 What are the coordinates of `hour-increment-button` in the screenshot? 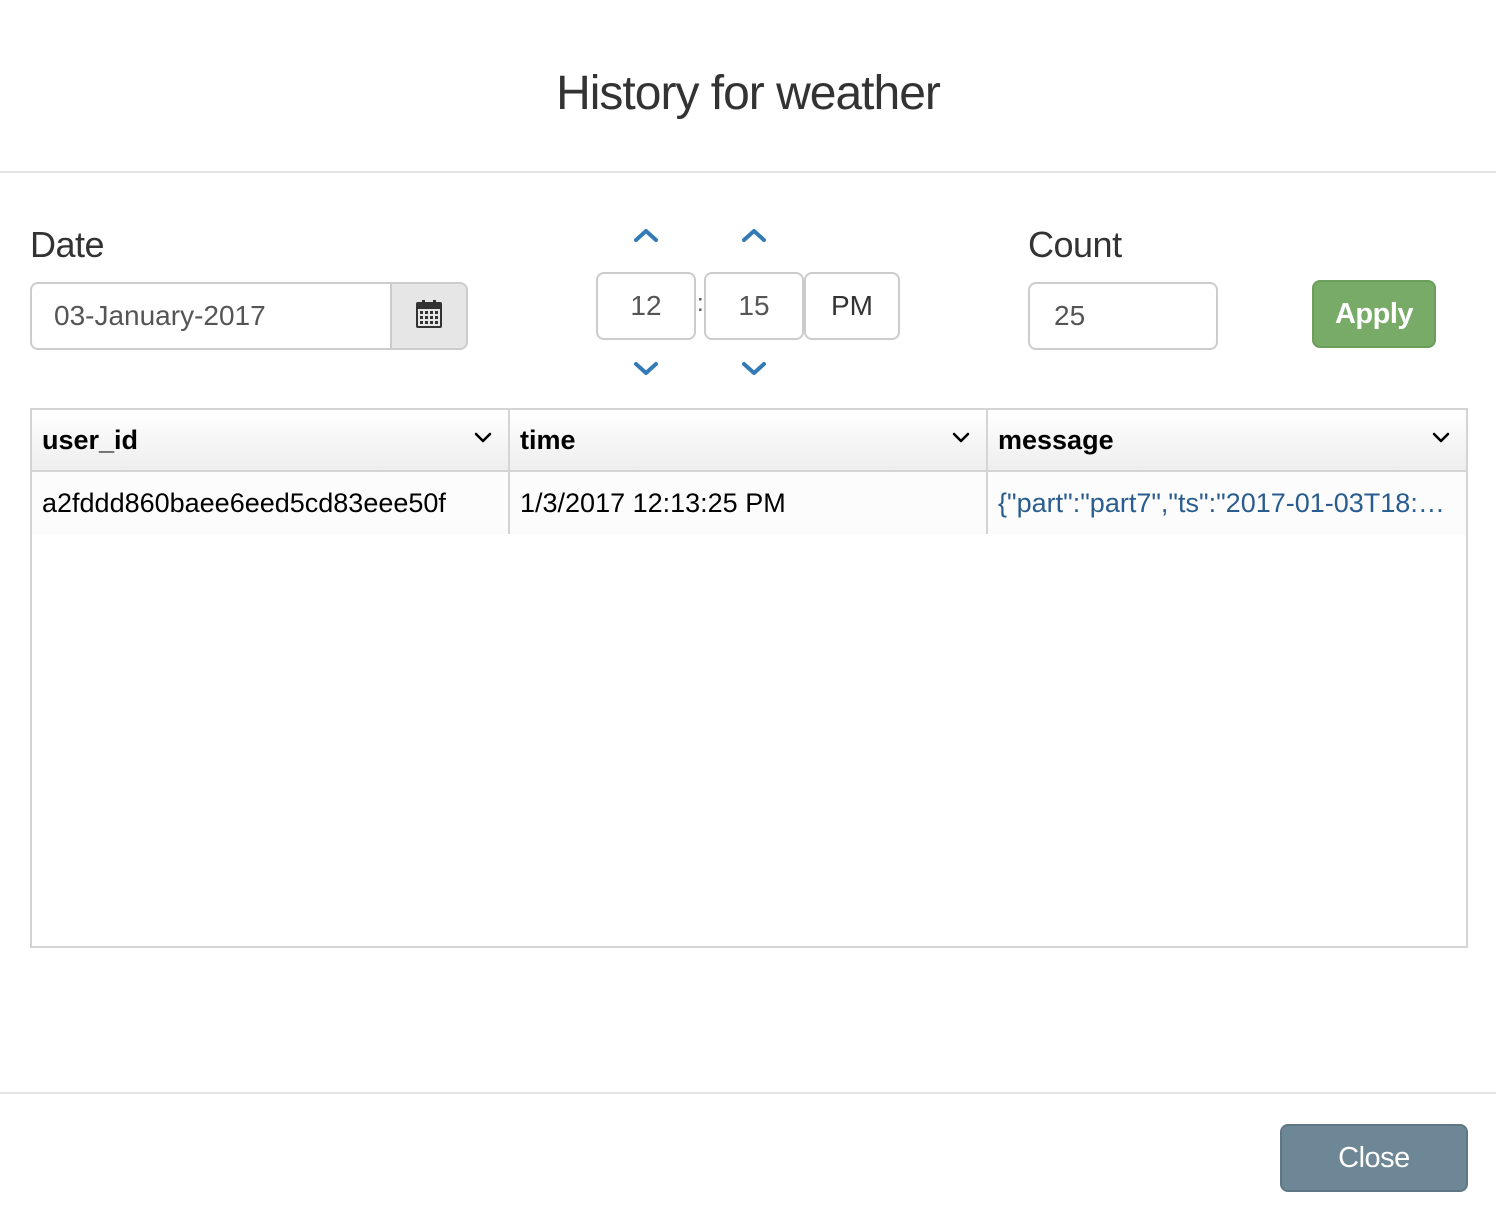 It's located at (646, 237).